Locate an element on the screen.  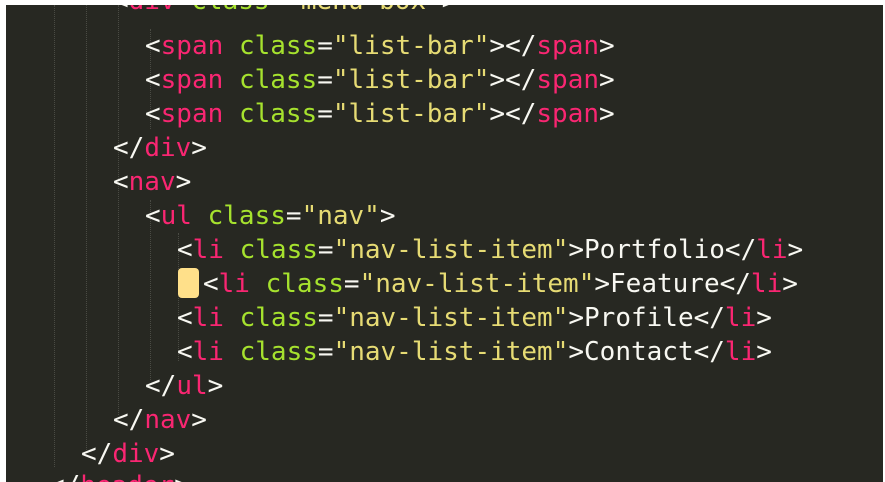
text-cursor is located at coordinates (188, 283).